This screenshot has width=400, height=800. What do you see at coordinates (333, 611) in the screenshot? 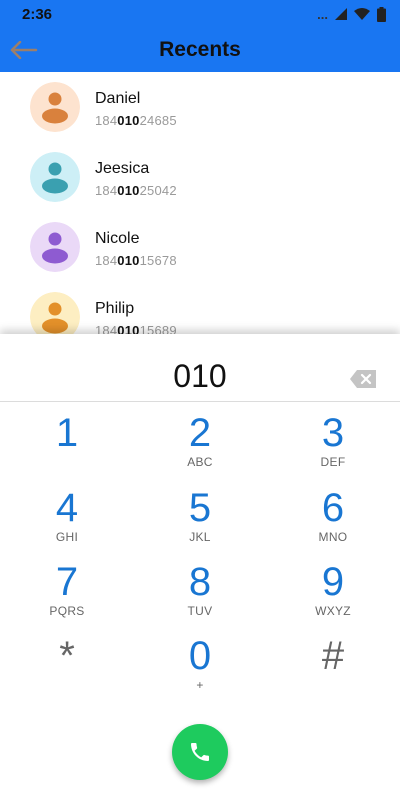
I see `key-letters: WXYZ` at bounding box center [333, 611].